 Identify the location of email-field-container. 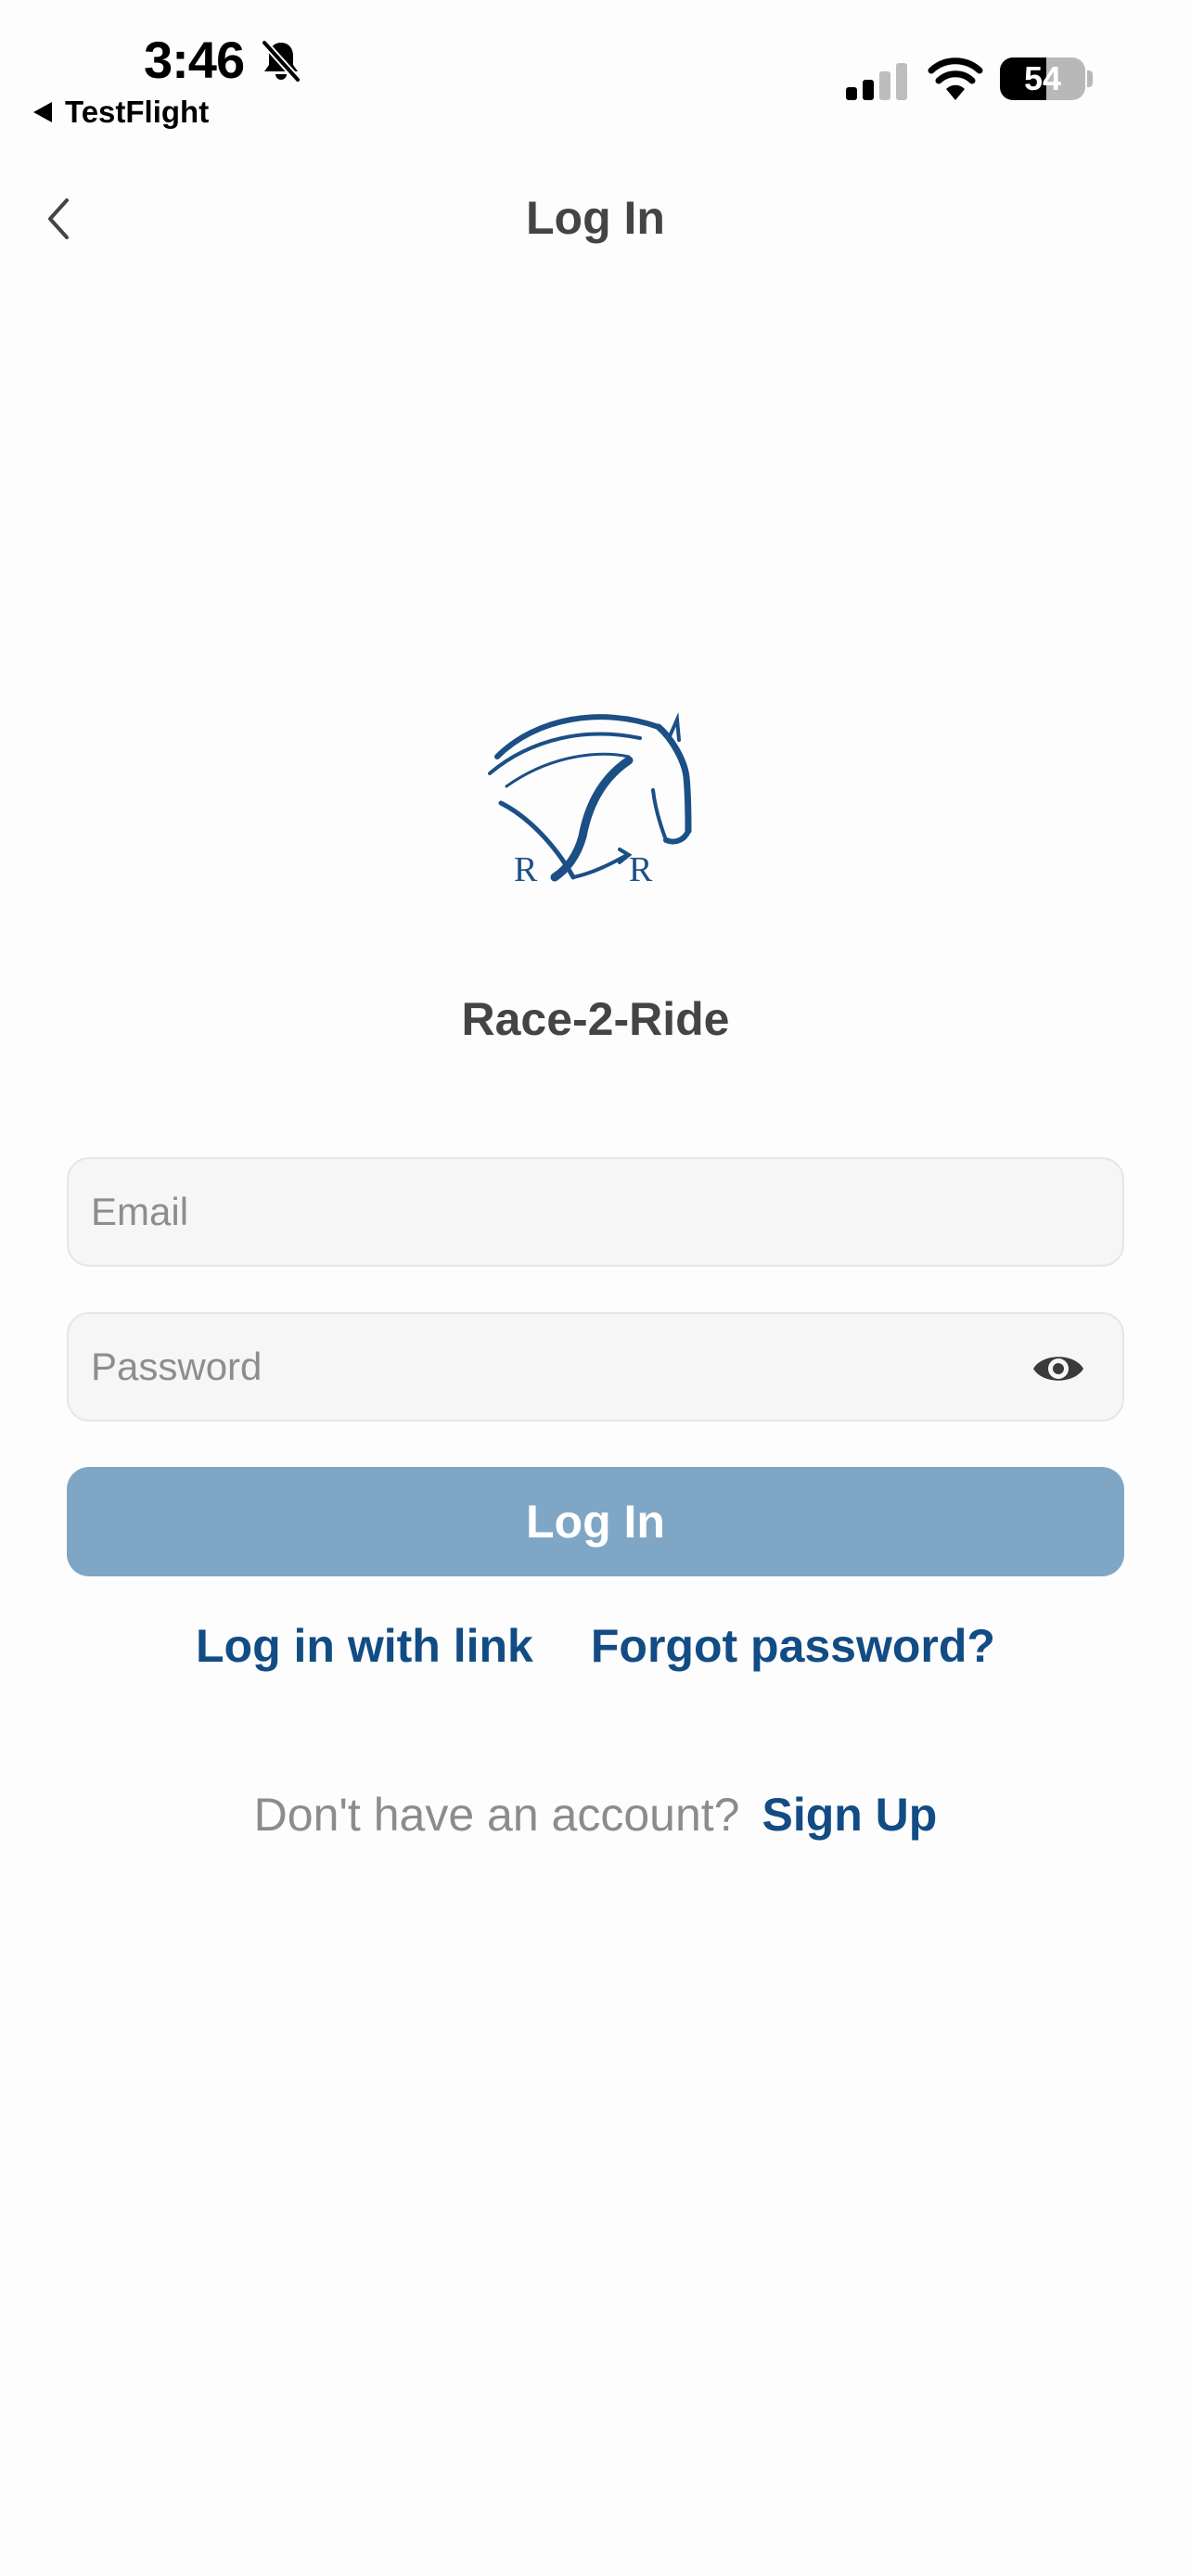
(595, 1212).